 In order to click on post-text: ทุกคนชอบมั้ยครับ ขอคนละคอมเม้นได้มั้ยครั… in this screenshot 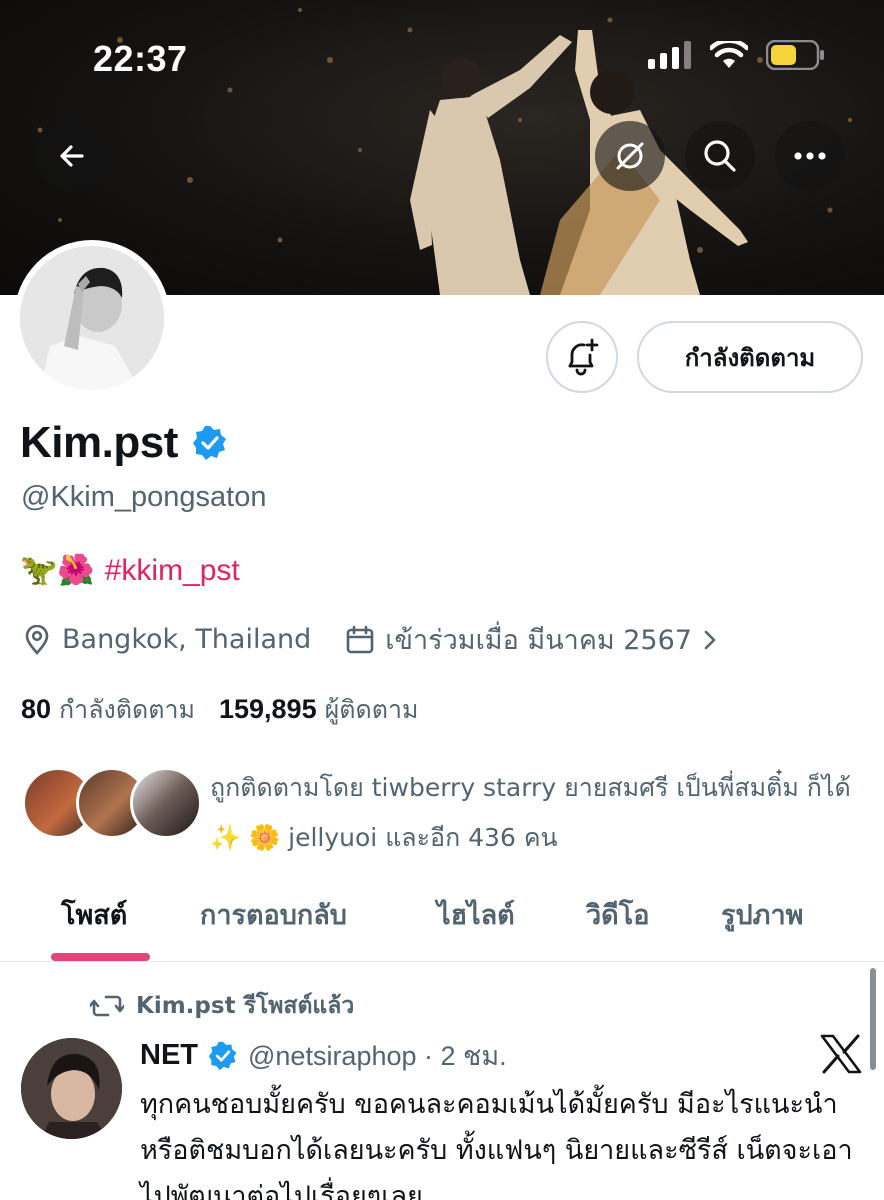, I will do `click(496, 1144)`.